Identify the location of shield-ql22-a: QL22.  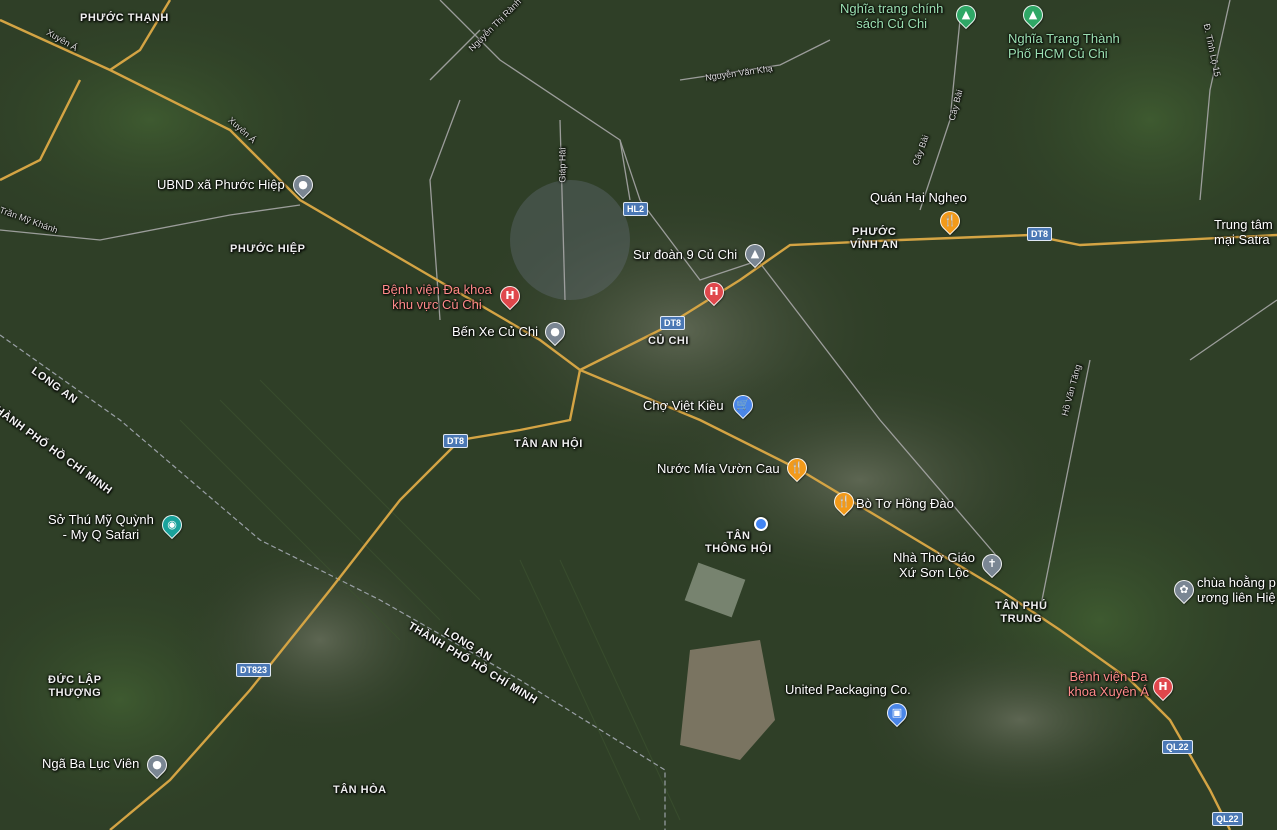
(1177, 747).